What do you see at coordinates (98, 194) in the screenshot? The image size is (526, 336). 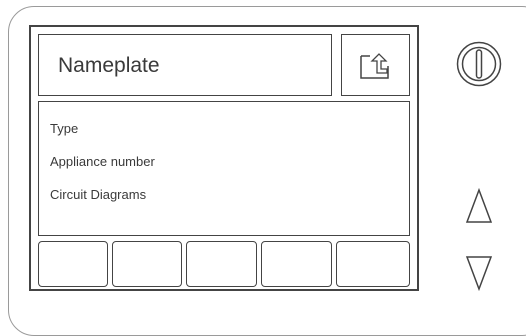 I see `menu-item-circuit-diagrams: Circuit Diagrams` at bounding box center [98, 194].